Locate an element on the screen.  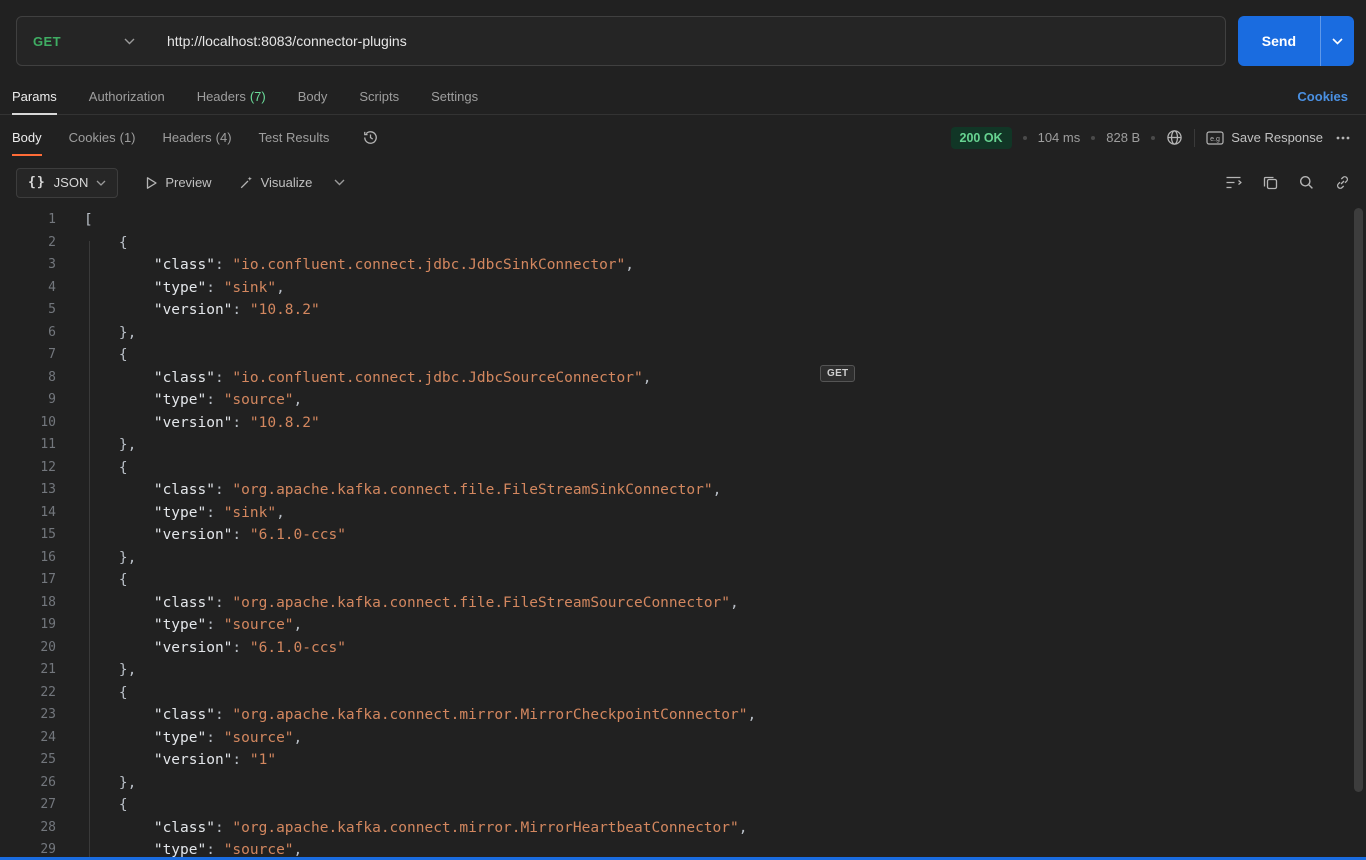
line-number: 26 is located at coordinates (48, 782).